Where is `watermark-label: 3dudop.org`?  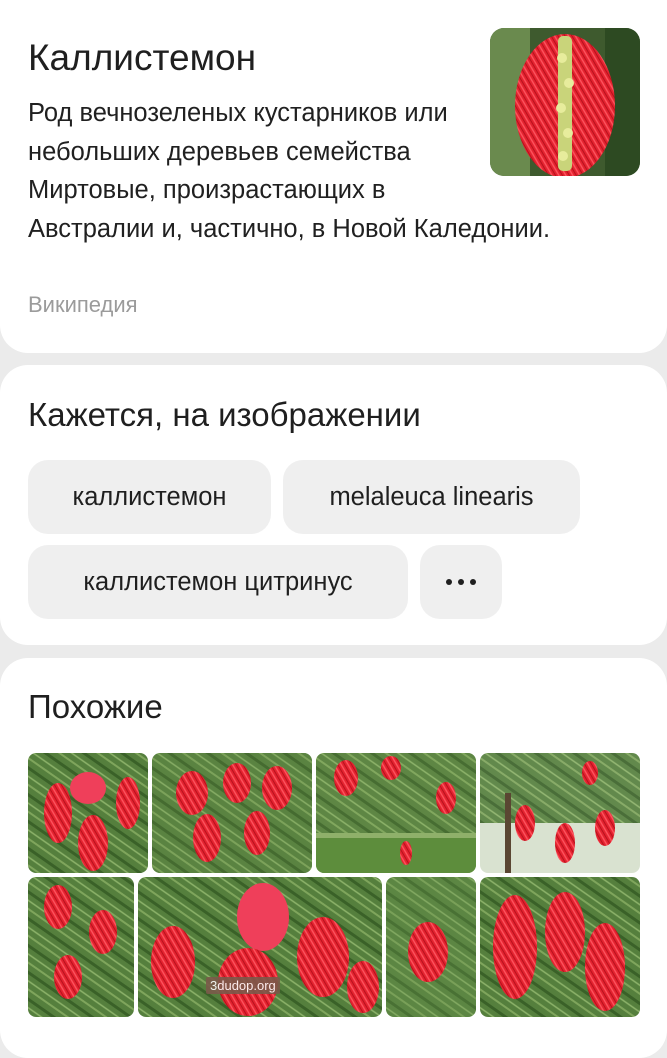 watermark-label: 3dudop.org is located at coordinates (243, 985).